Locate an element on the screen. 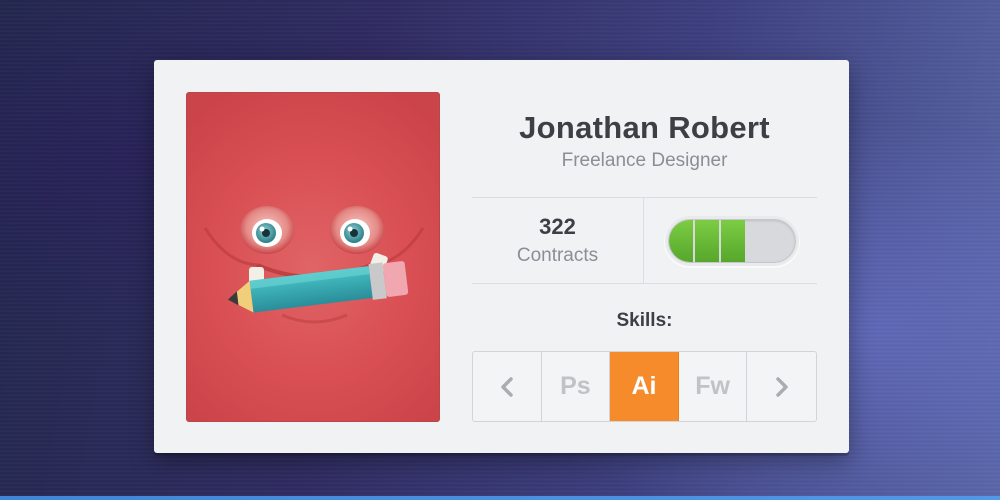 This screenshot has height=500, width=1000. stats-divider is located at coordinates (643, 241).